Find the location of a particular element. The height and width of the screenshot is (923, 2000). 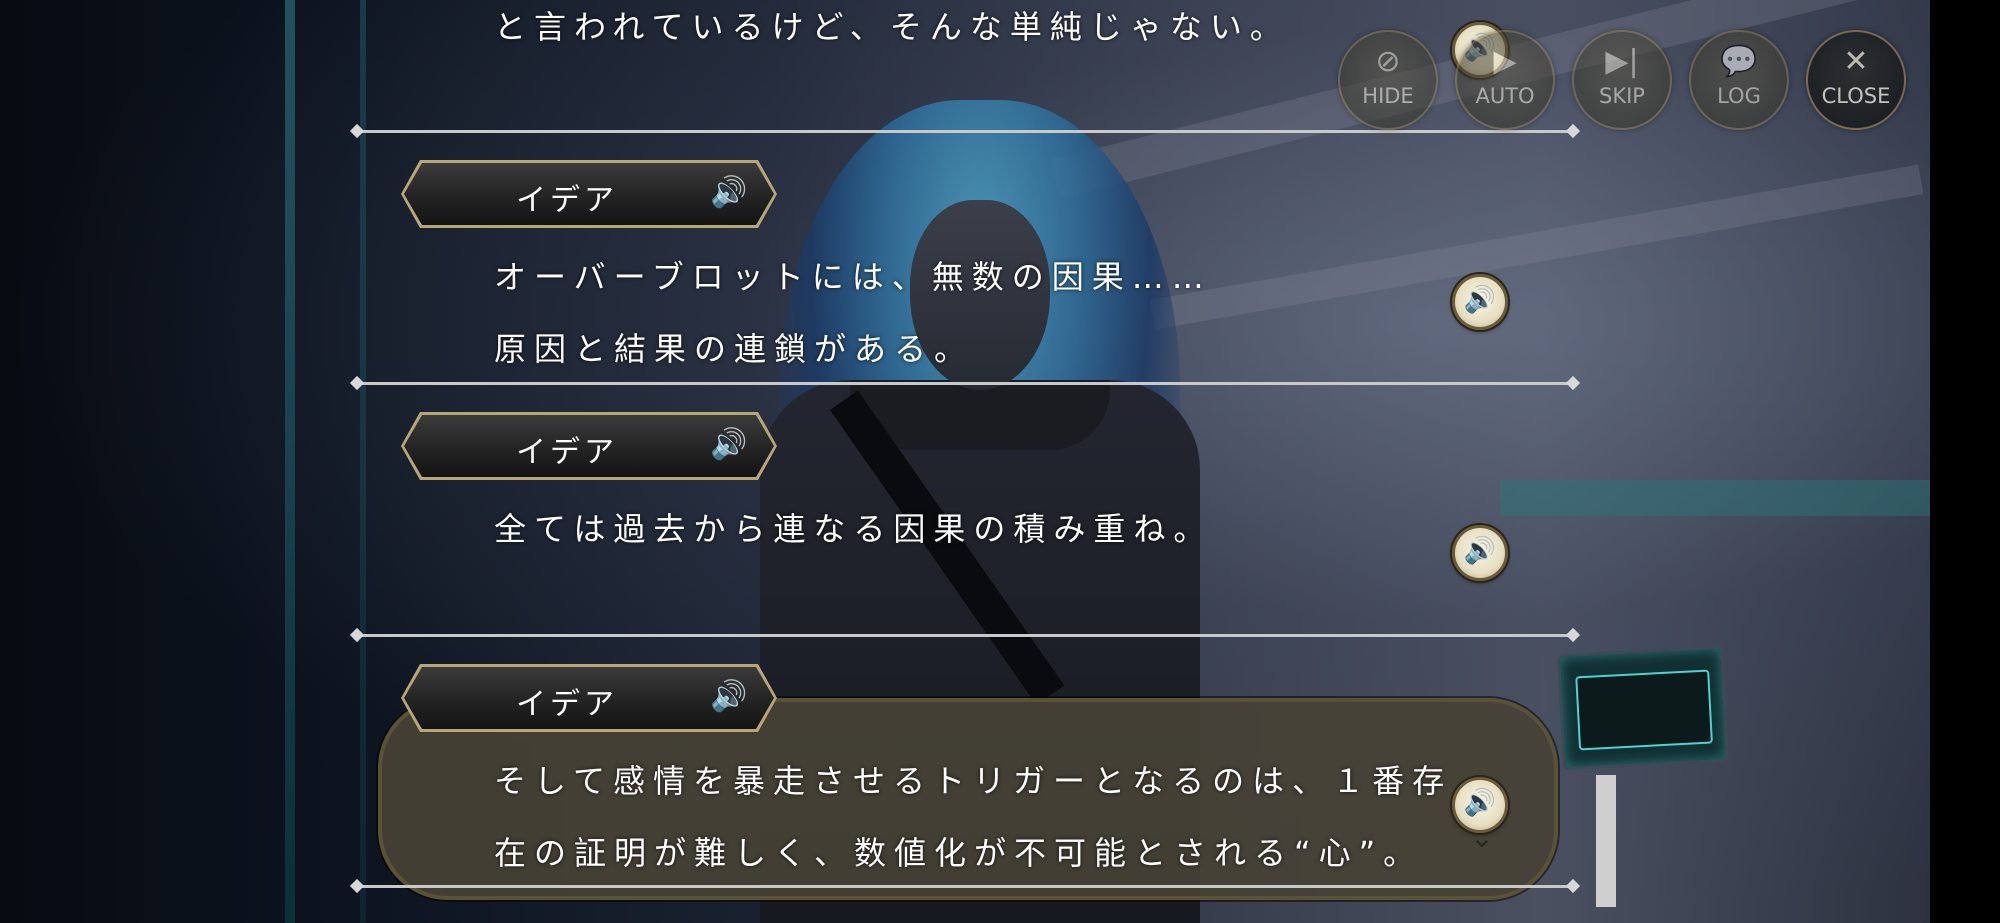

console-screen is located at coordinates (1644, 710).